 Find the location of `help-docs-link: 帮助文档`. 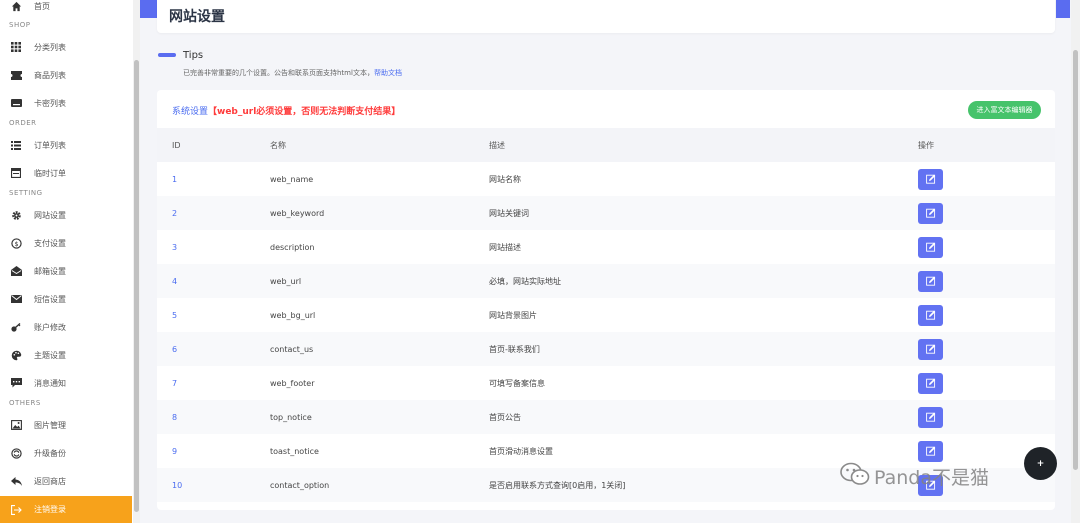

help-docs-link: 帮助文档 is located at coordinates (388, 73).